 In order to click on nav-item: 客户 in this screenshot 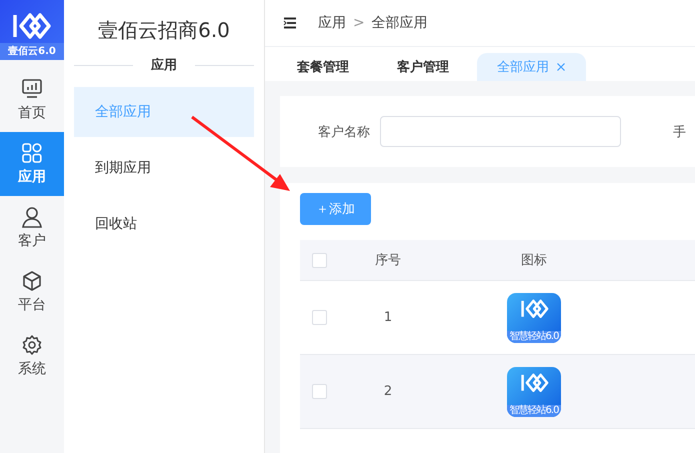, I will do `click(32, 228)`.